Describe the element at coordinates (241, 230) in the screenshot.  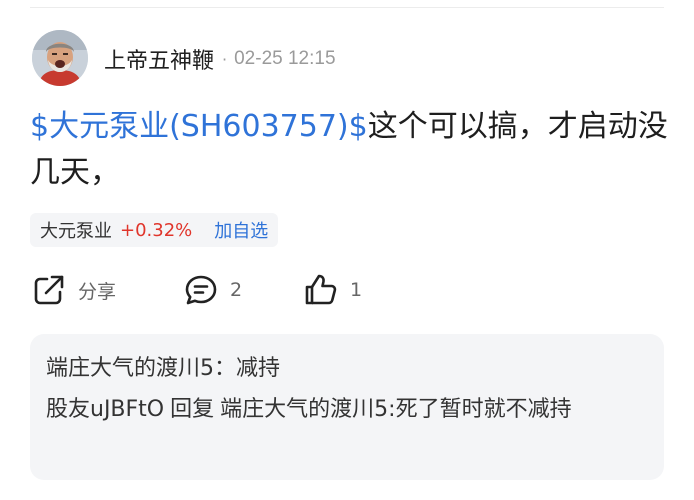
I see `add-watchlist-button: 加自选` at that location.